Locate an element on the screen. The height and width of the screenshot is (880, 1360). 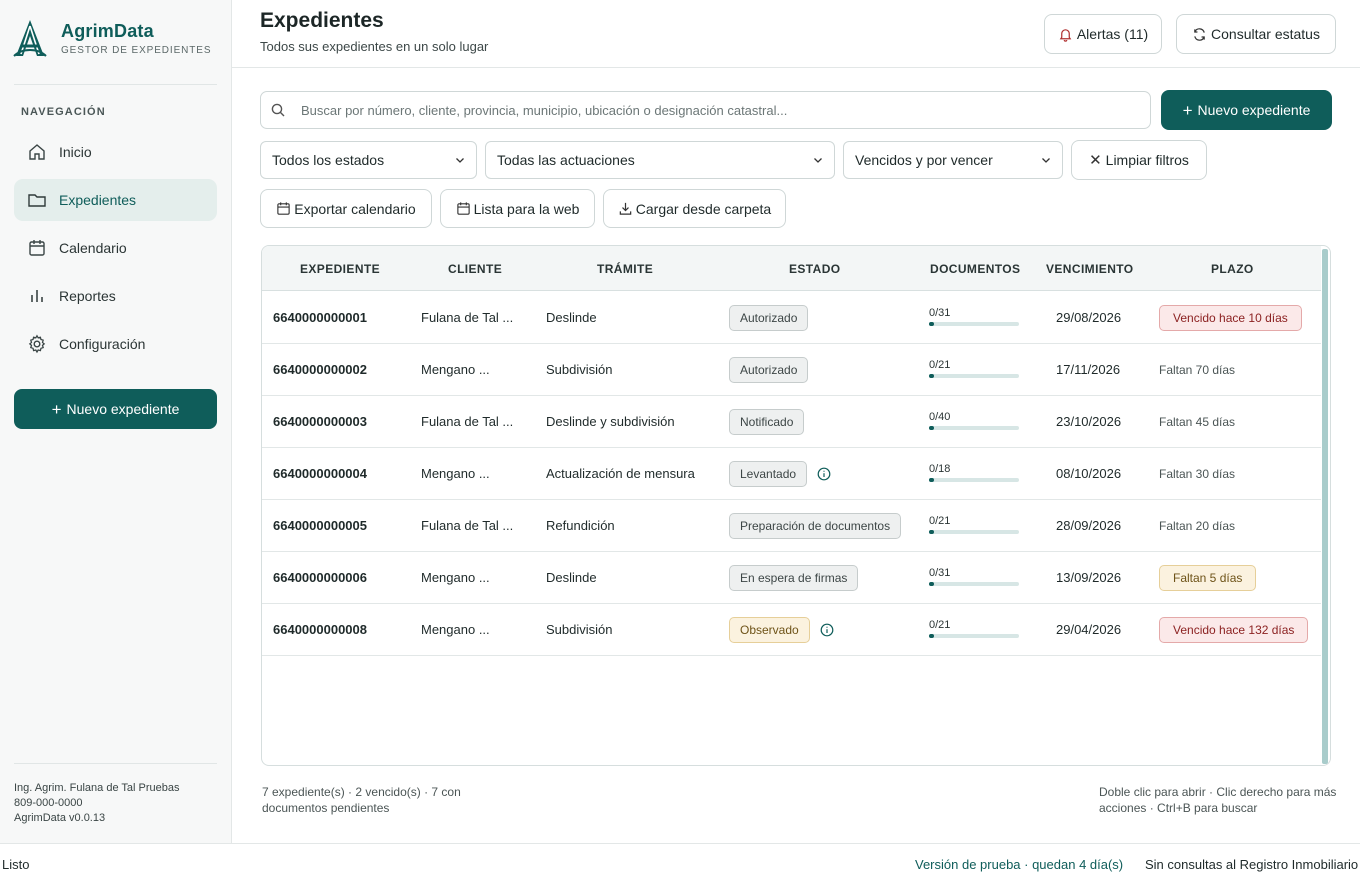
check-status-button: Consultar estatus is located at coordinates (1256, 34).